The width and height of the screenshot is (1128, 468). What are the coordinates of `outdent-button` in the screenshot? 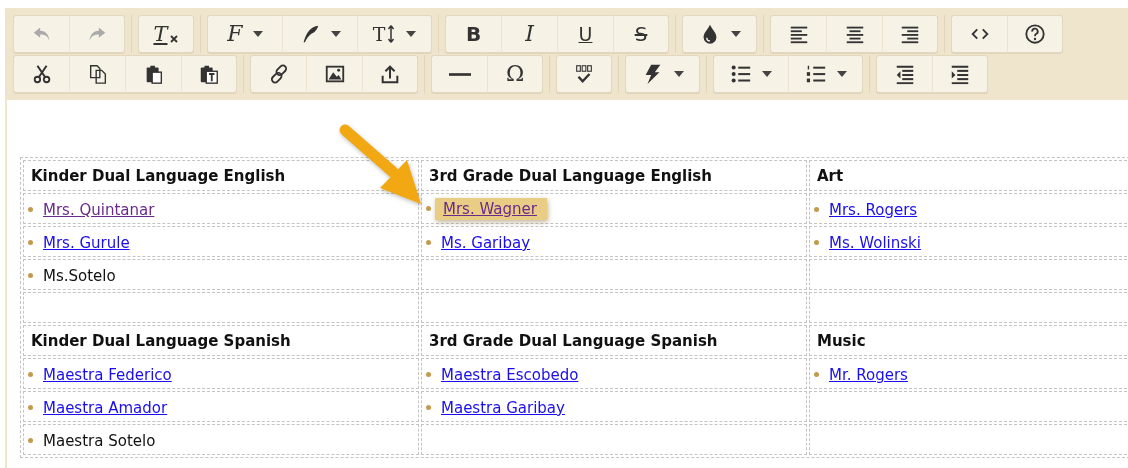 It's located at (904, 74).